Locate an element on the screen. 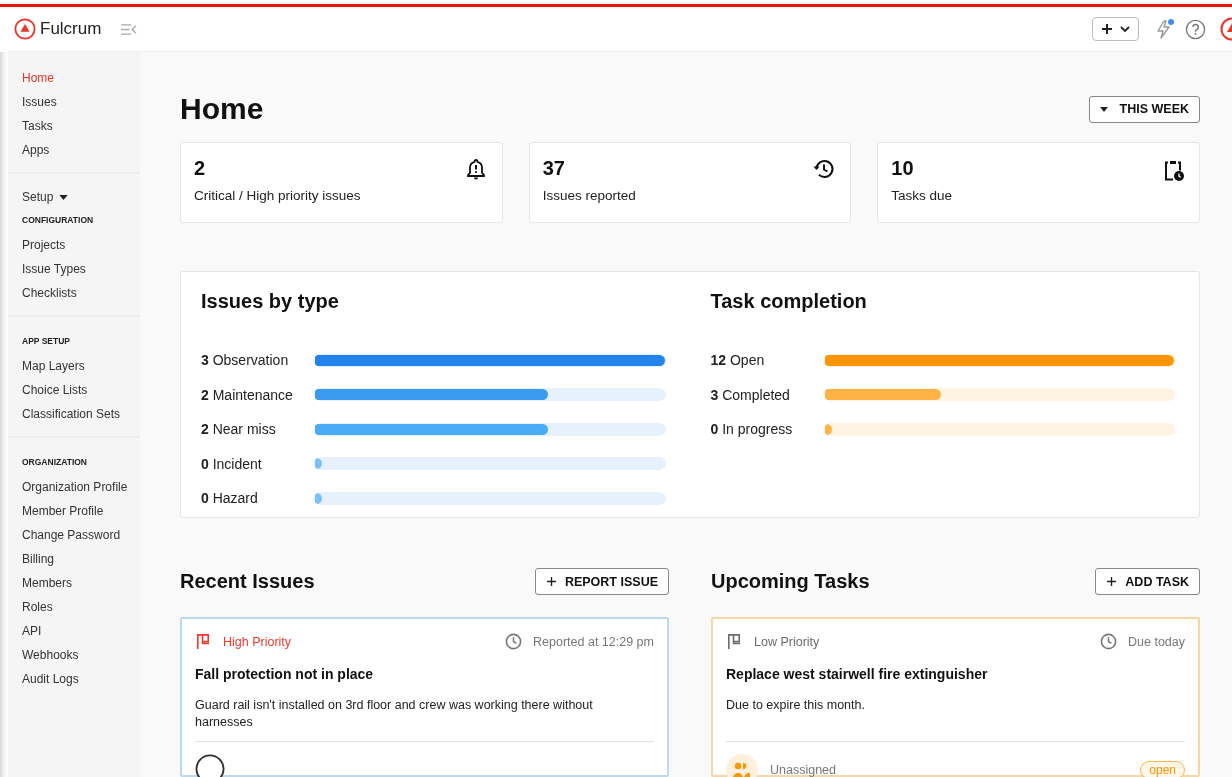 Image resolution: width=1232 pixels, height=777 pixels. card-title: Fall protection not in place is located at coordinates (285, 674).